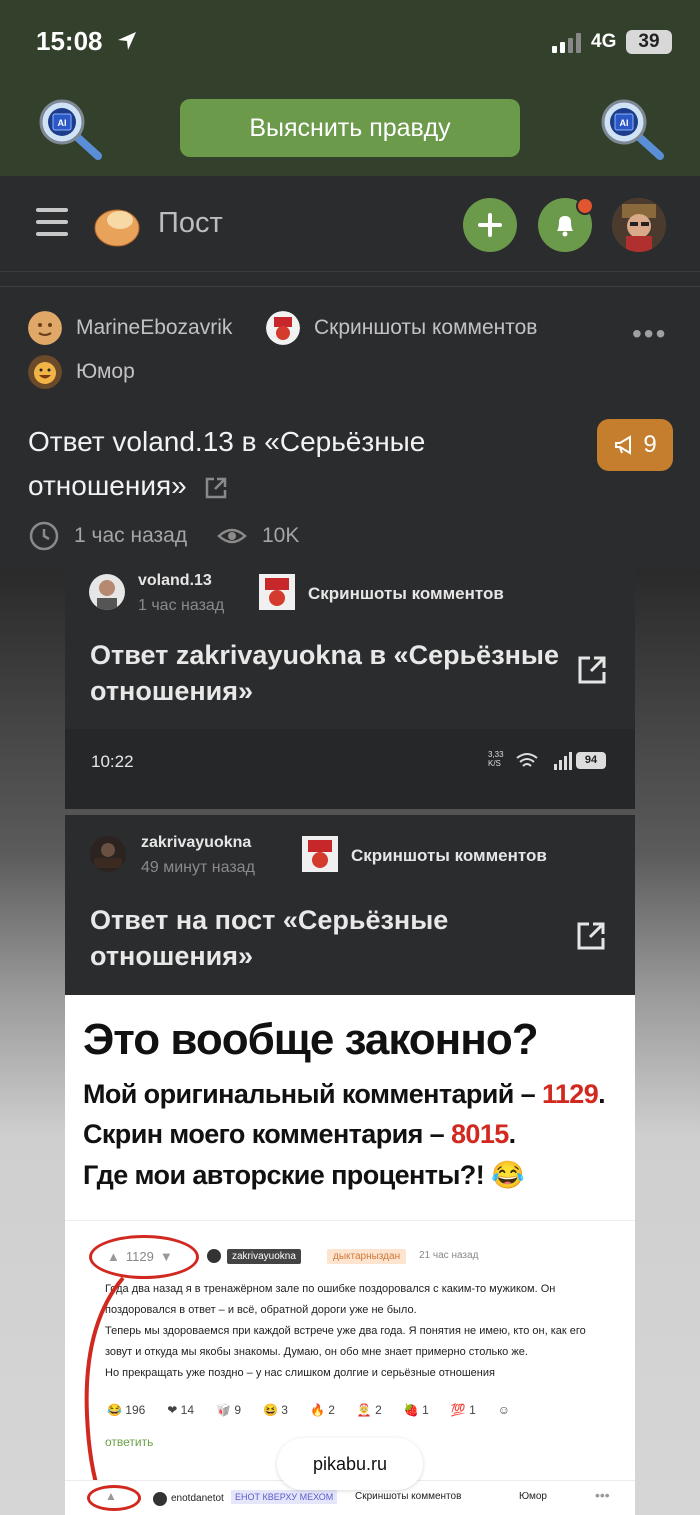 The width and height of the screenshot is (700, 1515). I want to click on reaction: 🍓 1, so click(416, 1410).